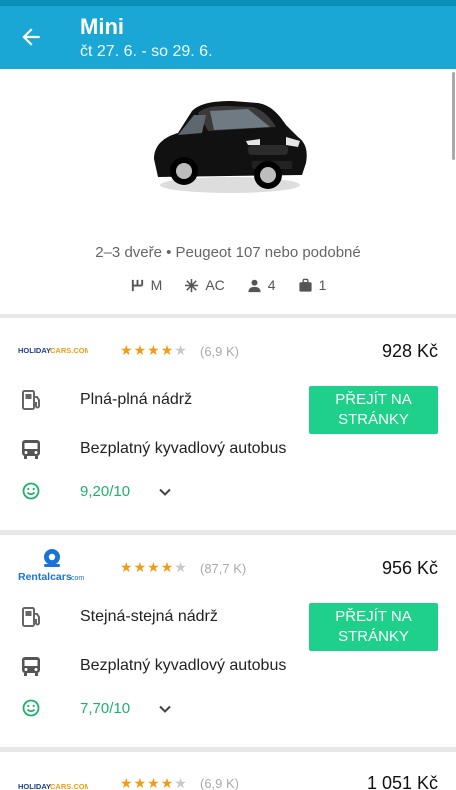  What do you see at coordinates (271, 285) in the screenshot?
I see `seats-value: 4` at bounding box center [271, 285].